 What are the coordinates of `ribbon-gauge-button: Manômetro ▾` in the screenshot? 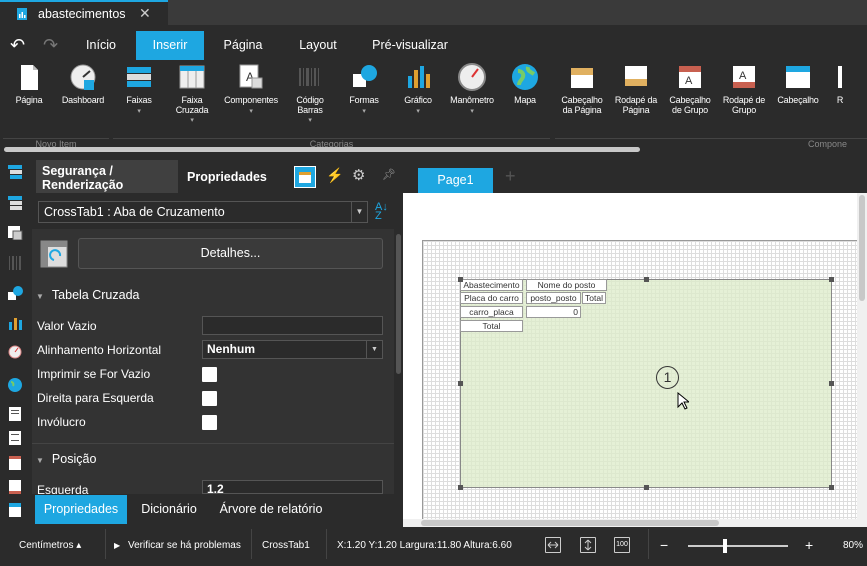 It's located at (472, 89).